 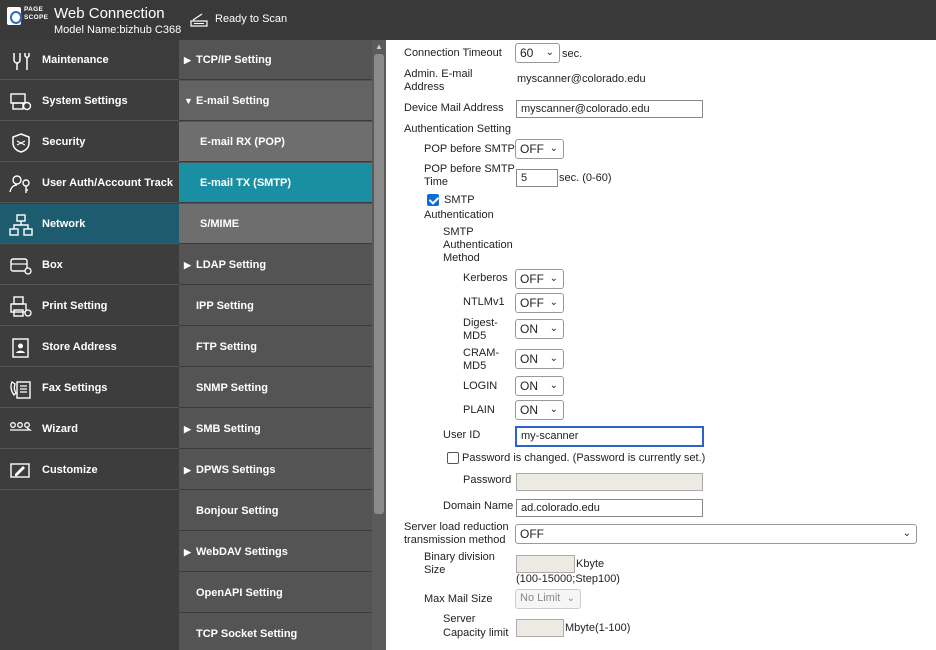 I want to click on pagescope-logo: PAGE SCOPE, so click(x=29, y=17).